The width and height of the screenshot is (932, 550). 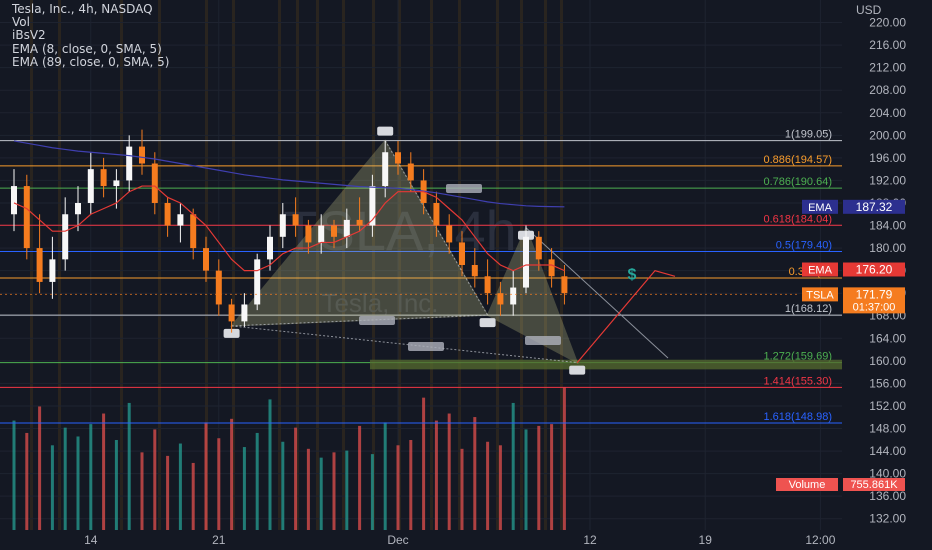 What do you see at coordinates (820, 540) in the screenshot?
I see `time-tick: 12:00` at bounding box center [820, 540].